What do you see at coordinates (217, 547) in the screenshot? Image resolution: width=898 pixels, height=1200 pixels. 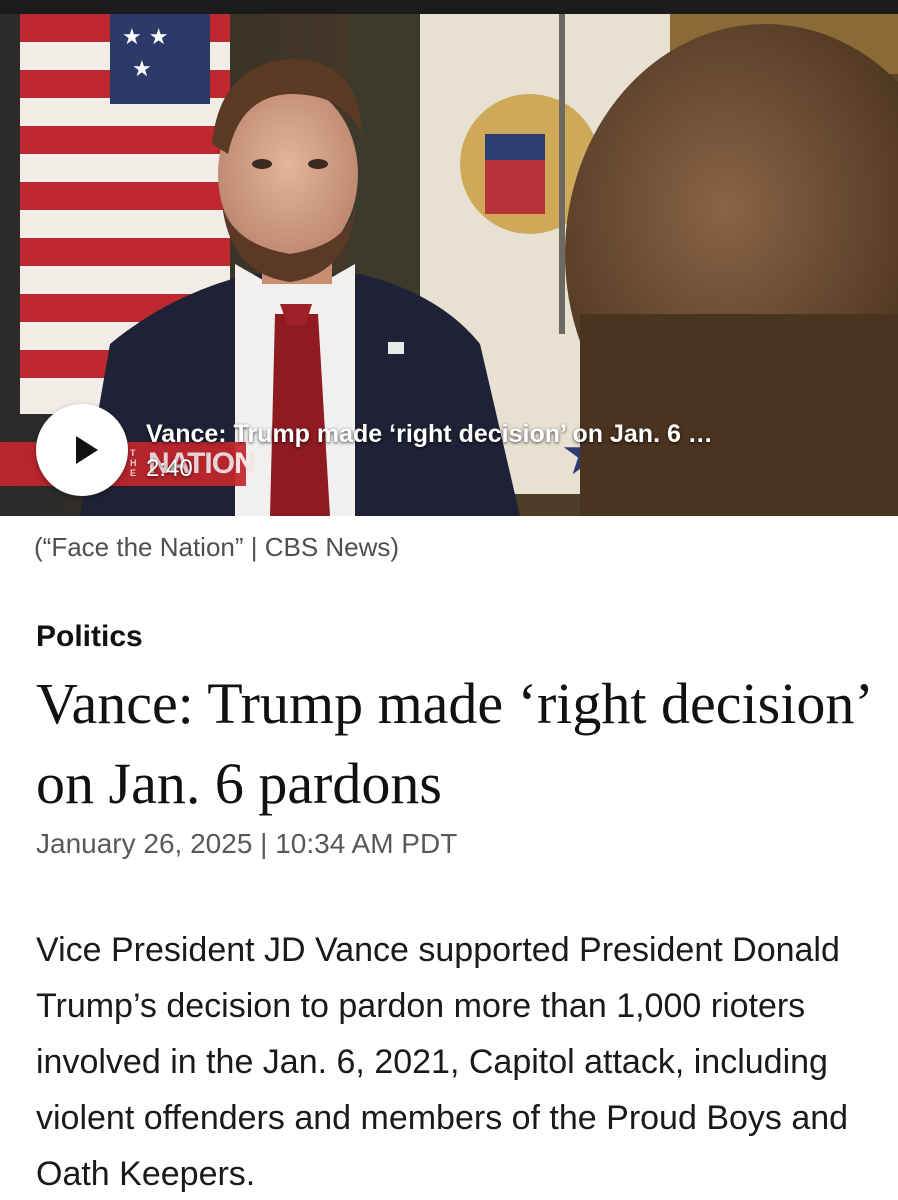 I see `video-caption: (“Face the Nation” | CBS News)` at bounding box center [217, 547].